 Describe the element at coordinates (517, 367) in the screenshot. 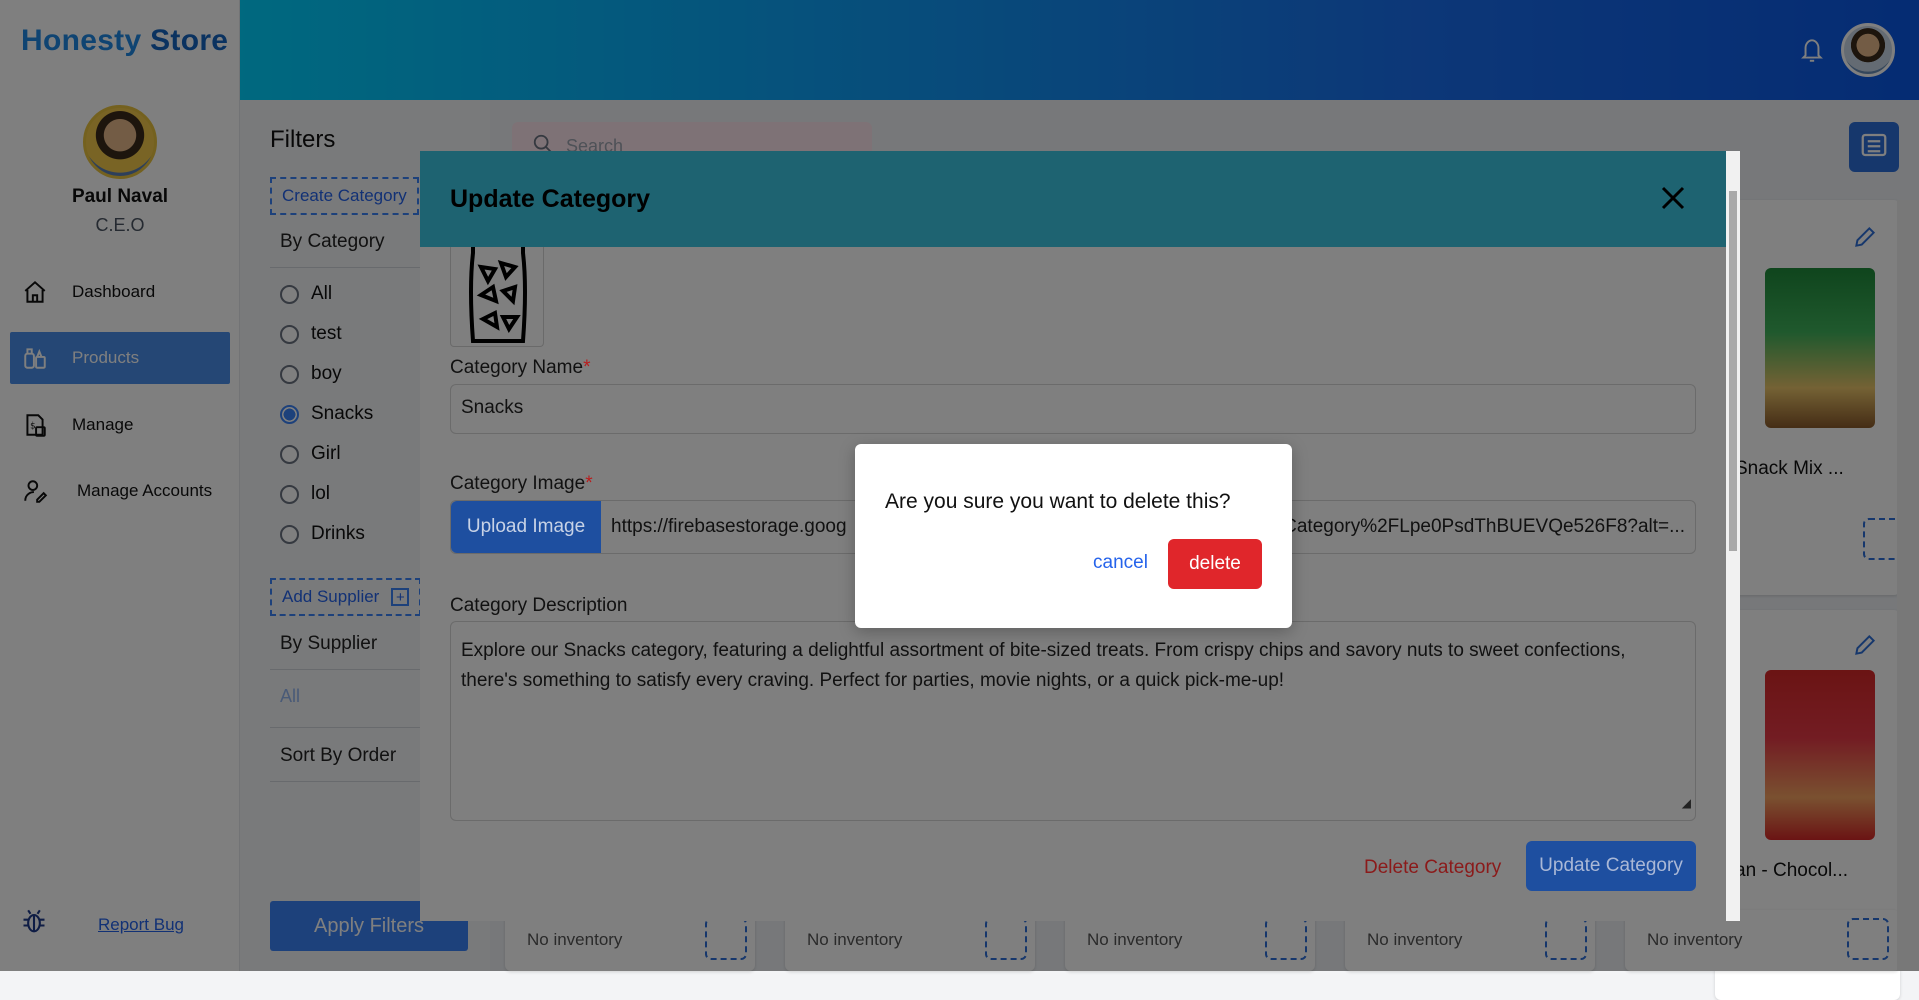

I see `label-text: Category Name` at that location.